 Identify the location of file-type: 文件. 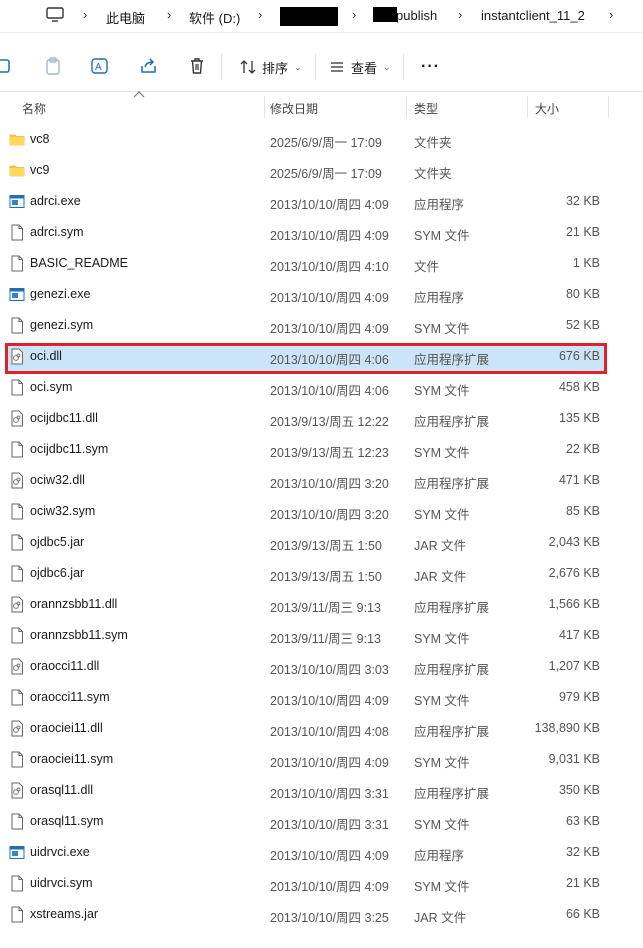
(427, 267).